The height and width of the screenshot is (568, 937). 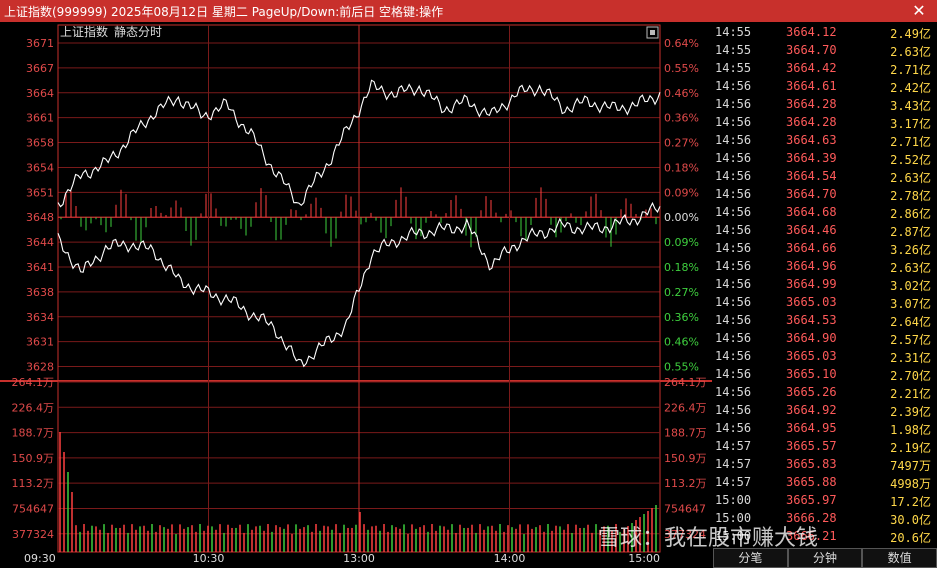 What do you see at coordinates (811, 212) in the screenshot?
I see `tick-price: 3664.68` at bounding box center [811, 212].